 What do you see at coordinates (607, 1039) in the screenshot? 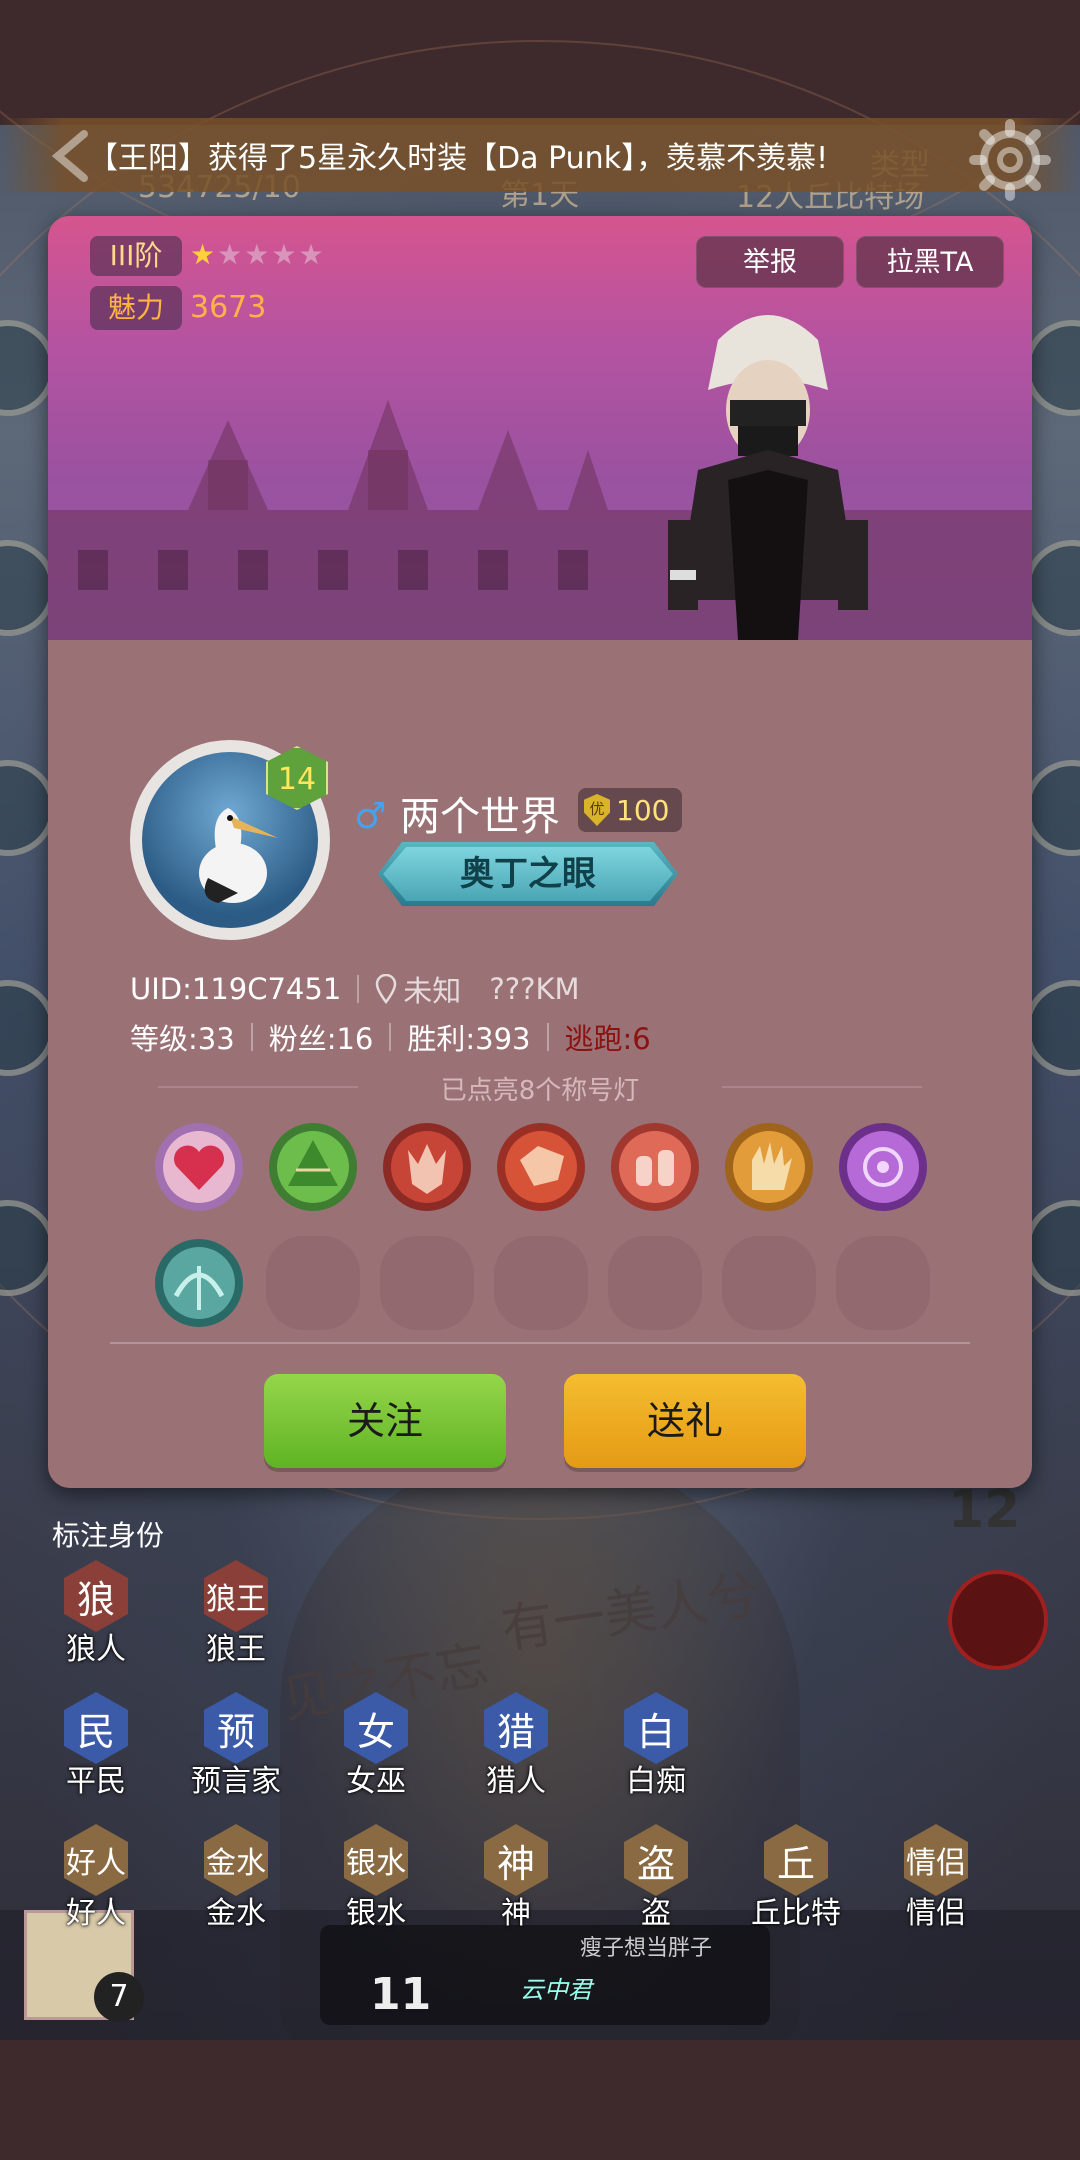
I see `escape-stat: 逃跑:6` at bounding box center [607, 1039].